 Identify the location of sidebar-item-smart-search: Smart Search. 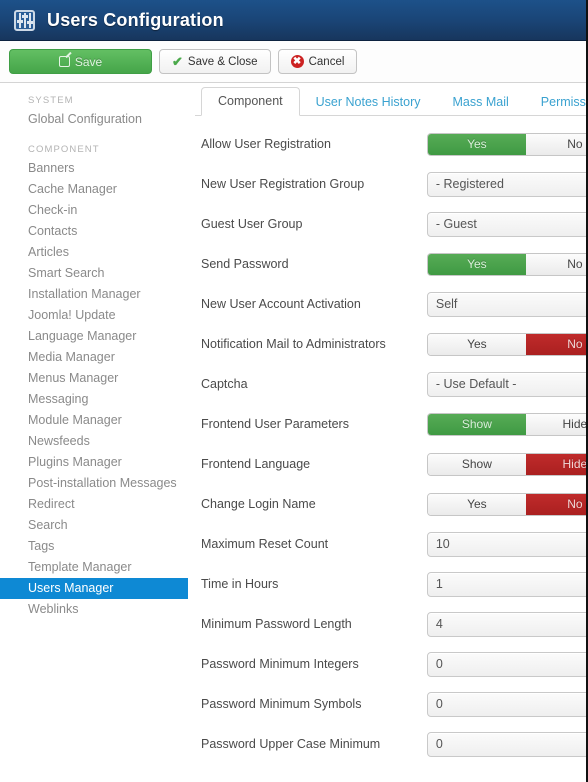
(95, 273).